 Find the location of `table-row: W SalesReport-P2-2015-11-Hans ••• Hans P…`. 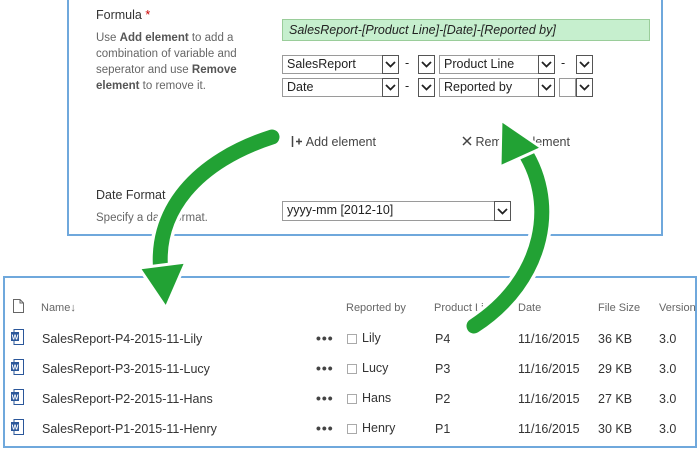

table-row: W SalesReport-P2-2015-11-Hans ••• Hans P… is located at coordinates (350, 399).